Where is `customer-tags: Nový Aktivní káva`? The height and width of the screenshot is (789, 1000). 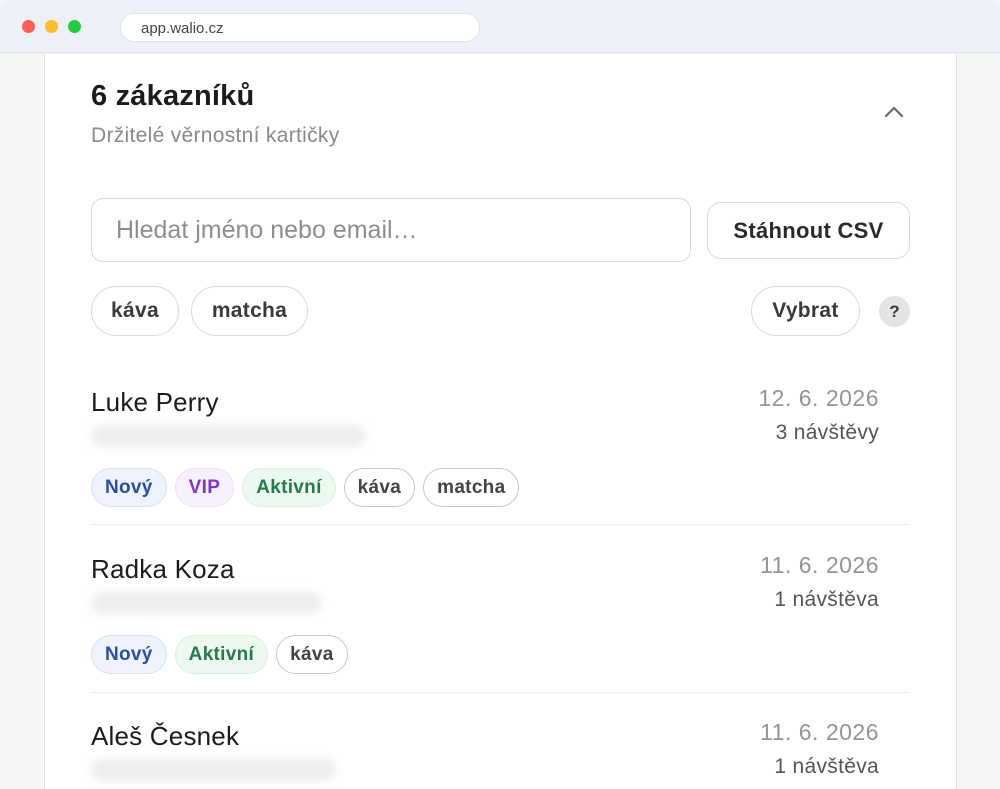 customer-tags: Nový Aktivní káva is located at coordinates (219, 654).